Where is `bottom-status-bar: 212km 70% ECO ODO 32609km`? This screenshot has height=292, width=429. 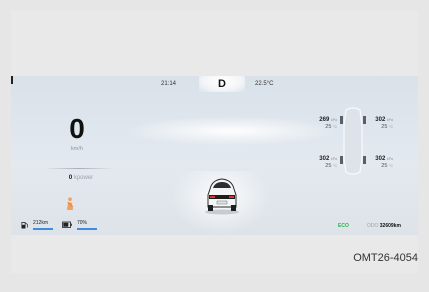
bottom-status-bar: 212km 70% ECO ODO 32609km is located at coordinates (214, 227).